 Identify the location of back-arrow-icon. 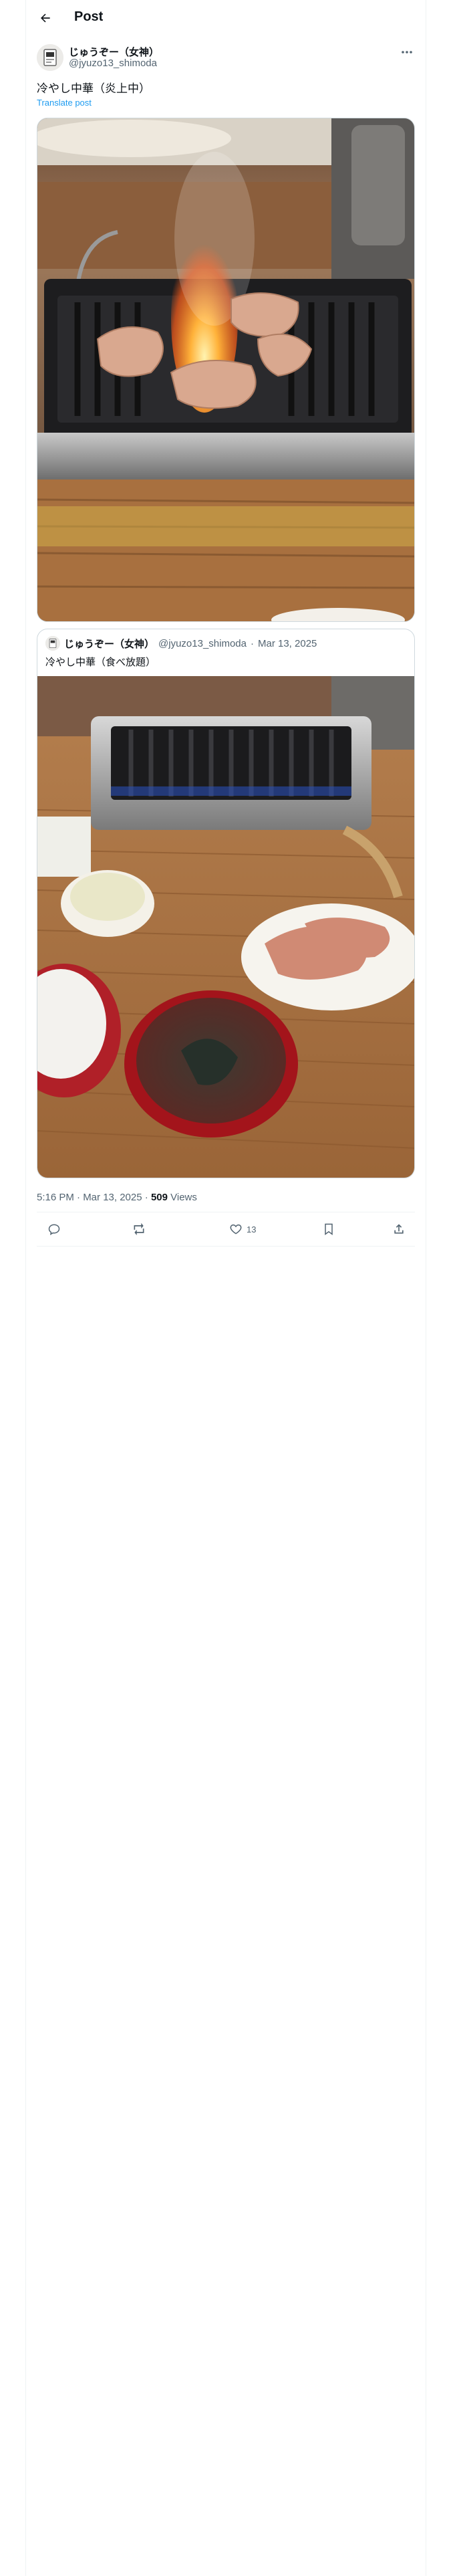
(45, 18).